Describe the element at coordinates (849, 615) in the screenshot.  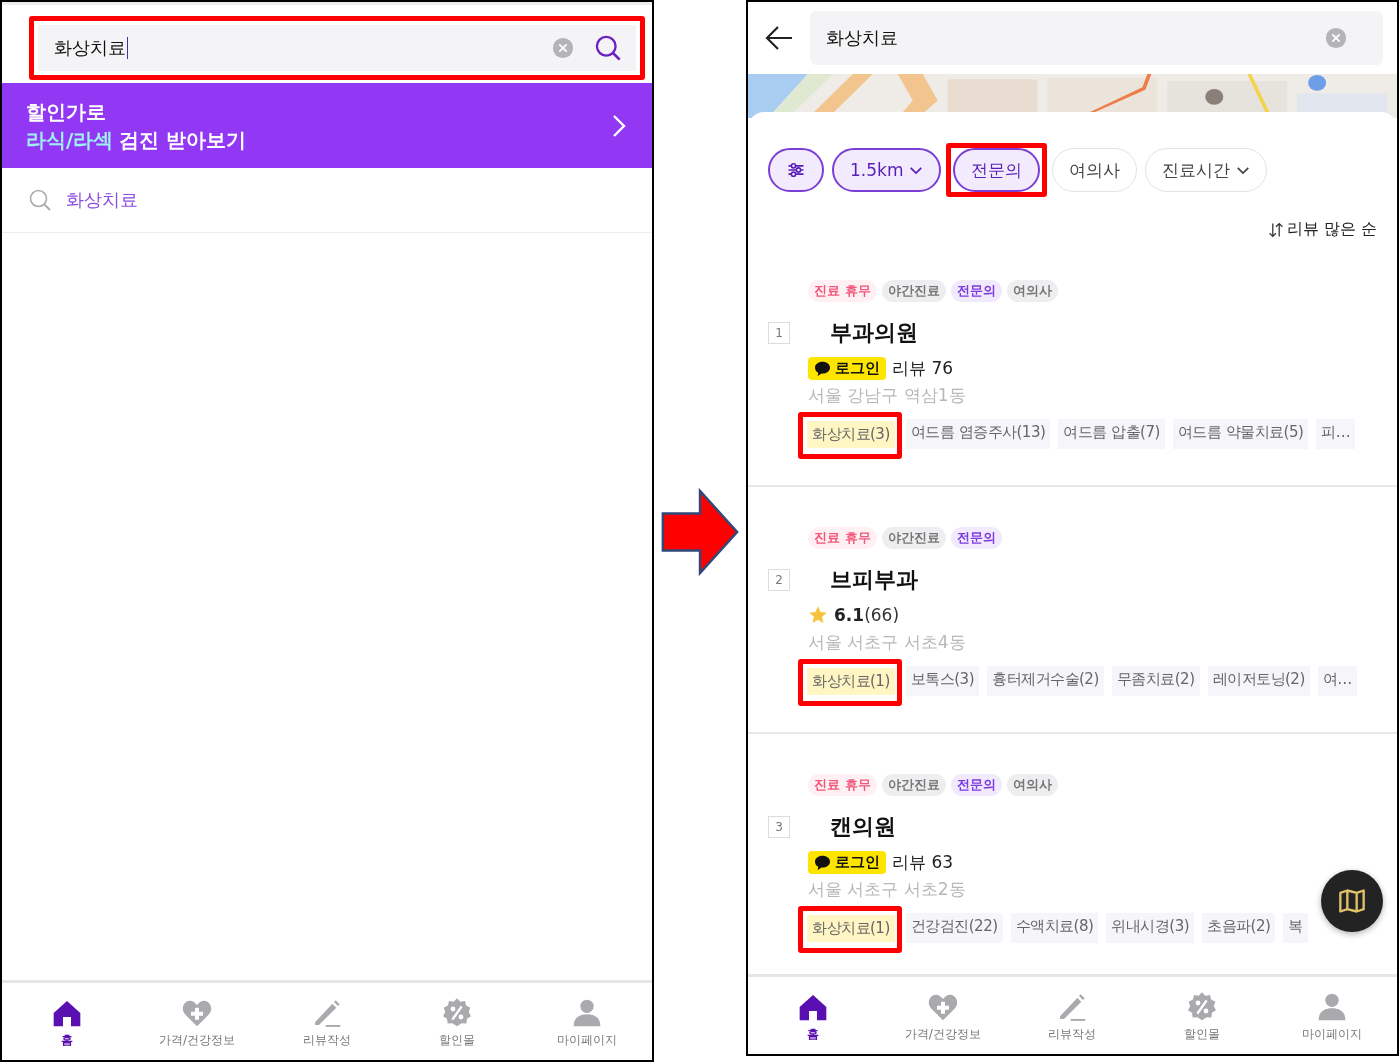
I see `rating-score: 6.1` at that location.